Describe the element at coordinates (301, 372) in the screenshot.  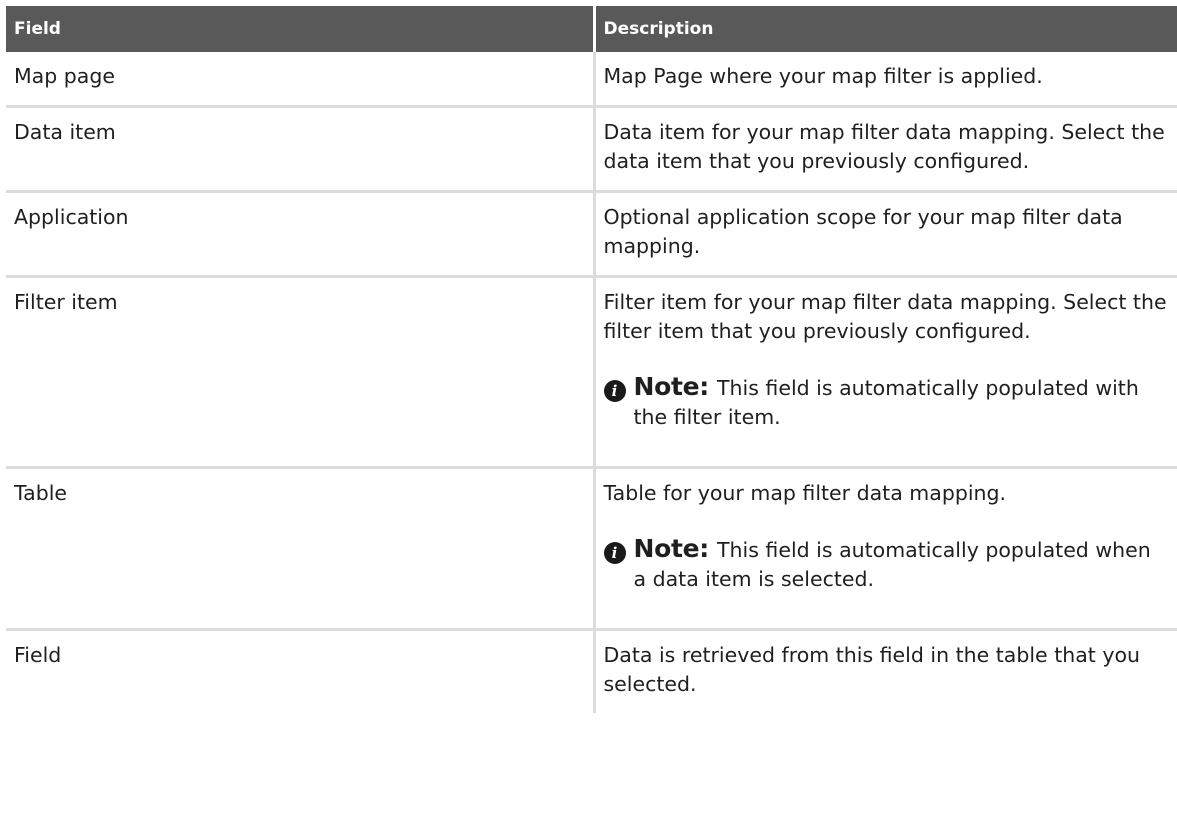
I see `field-cell: Filter item` at that location.